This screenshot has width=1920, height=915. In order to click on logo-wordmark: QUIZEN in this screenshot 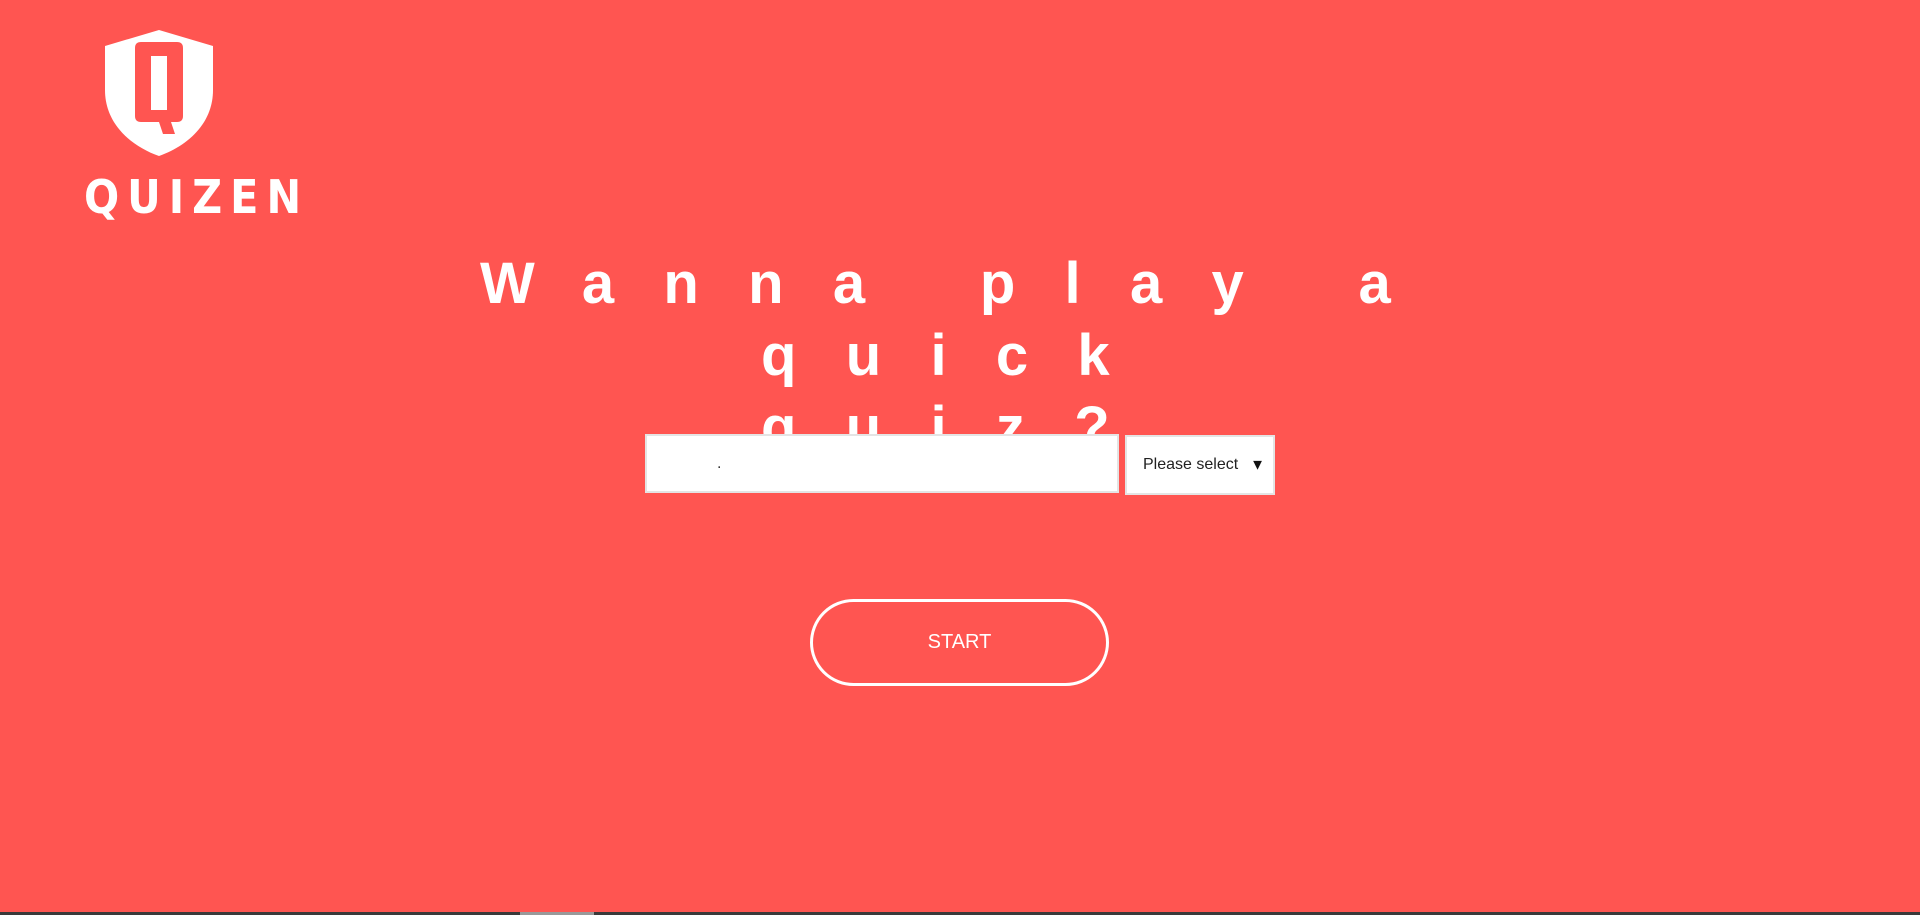, I will do `click(197, 197)`.